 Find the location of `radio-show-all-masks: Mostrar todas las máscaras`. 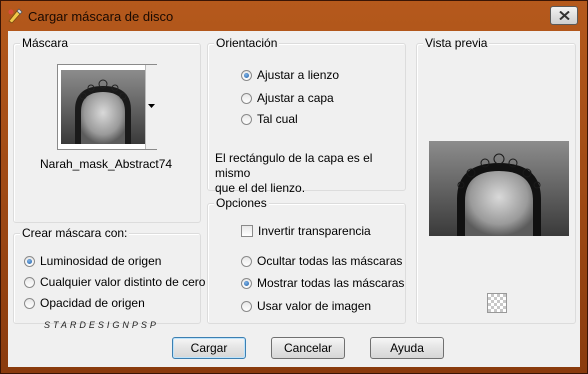

radio-show-all-masks: Mostrar todas las máscaras is located at coordinates (322, 283).